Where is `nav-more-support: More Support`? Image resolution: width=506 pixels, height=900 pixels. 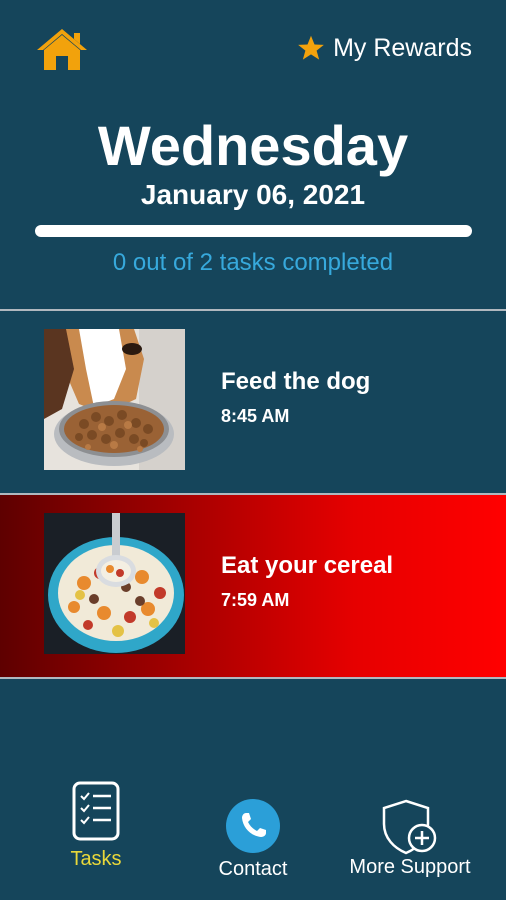 nav-more-support: More Support is located at coordinates (410, 829).